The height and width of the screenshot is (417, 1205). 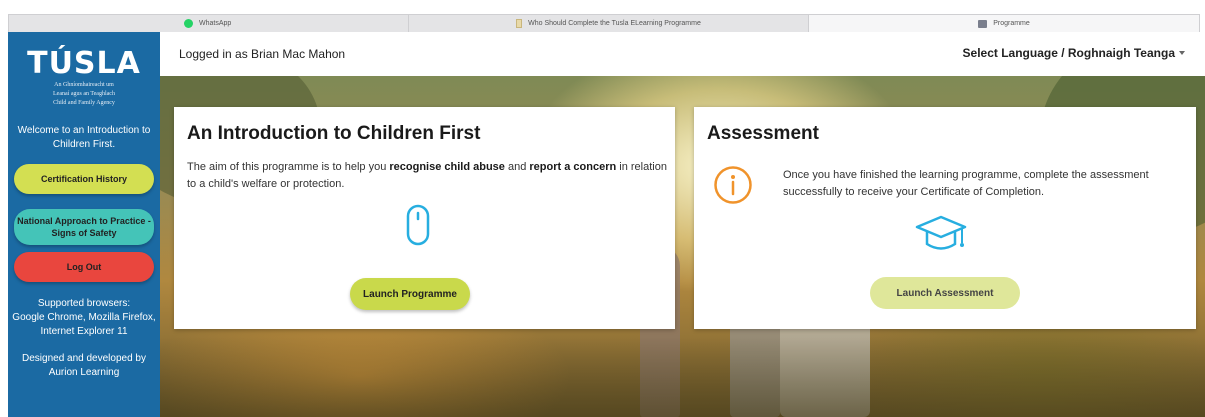 I want to click on logo-title: TÚSLA, so click(x=84, y=63).